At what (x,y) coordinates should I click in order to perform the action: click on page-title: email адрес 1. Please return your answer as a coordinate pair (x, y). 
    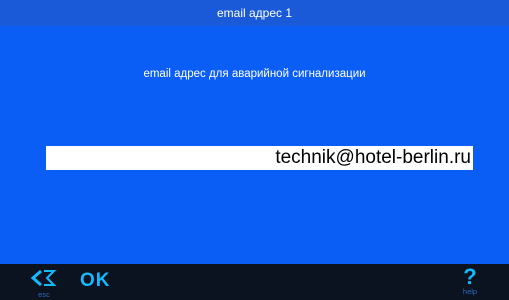
    Looking at the image, I should click on (254, 13).